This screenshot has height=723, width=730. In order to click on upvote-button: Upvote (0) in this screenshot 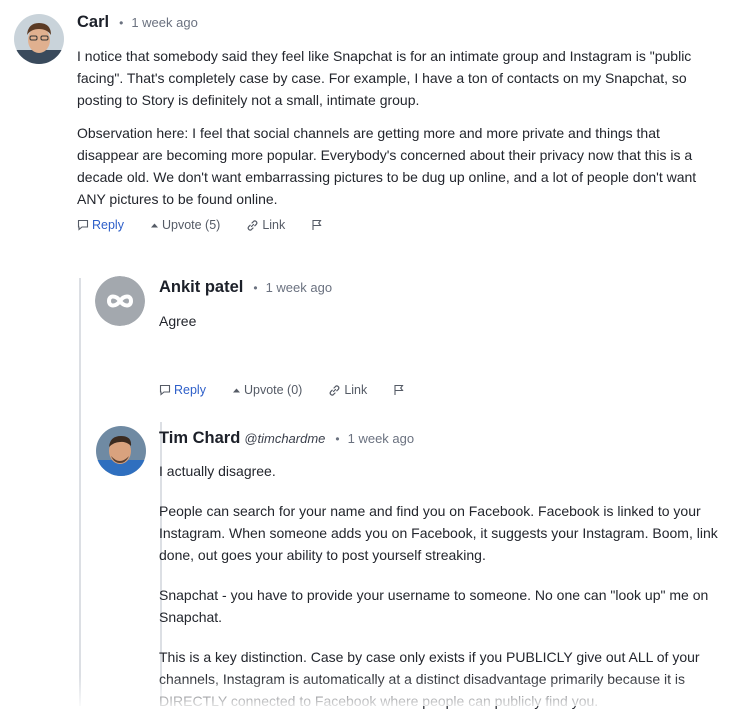, I will do `click(267, 390)`.